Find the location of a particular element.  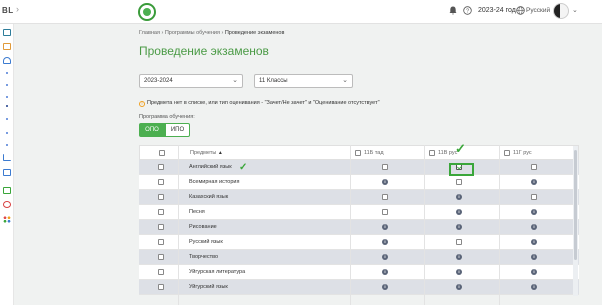

subject-name: Английский язык is located at coordinates (210, 167).